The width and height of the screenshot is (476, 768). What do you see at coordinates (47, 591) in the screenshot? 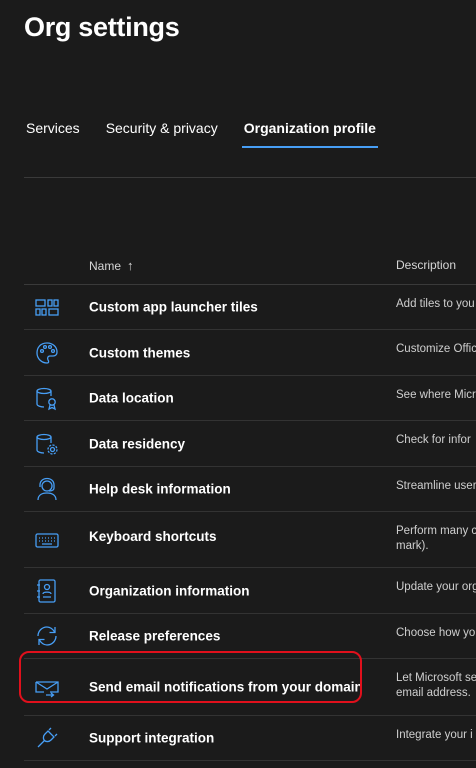
I see `contact-card-icon` at bounding box center [47, 591].